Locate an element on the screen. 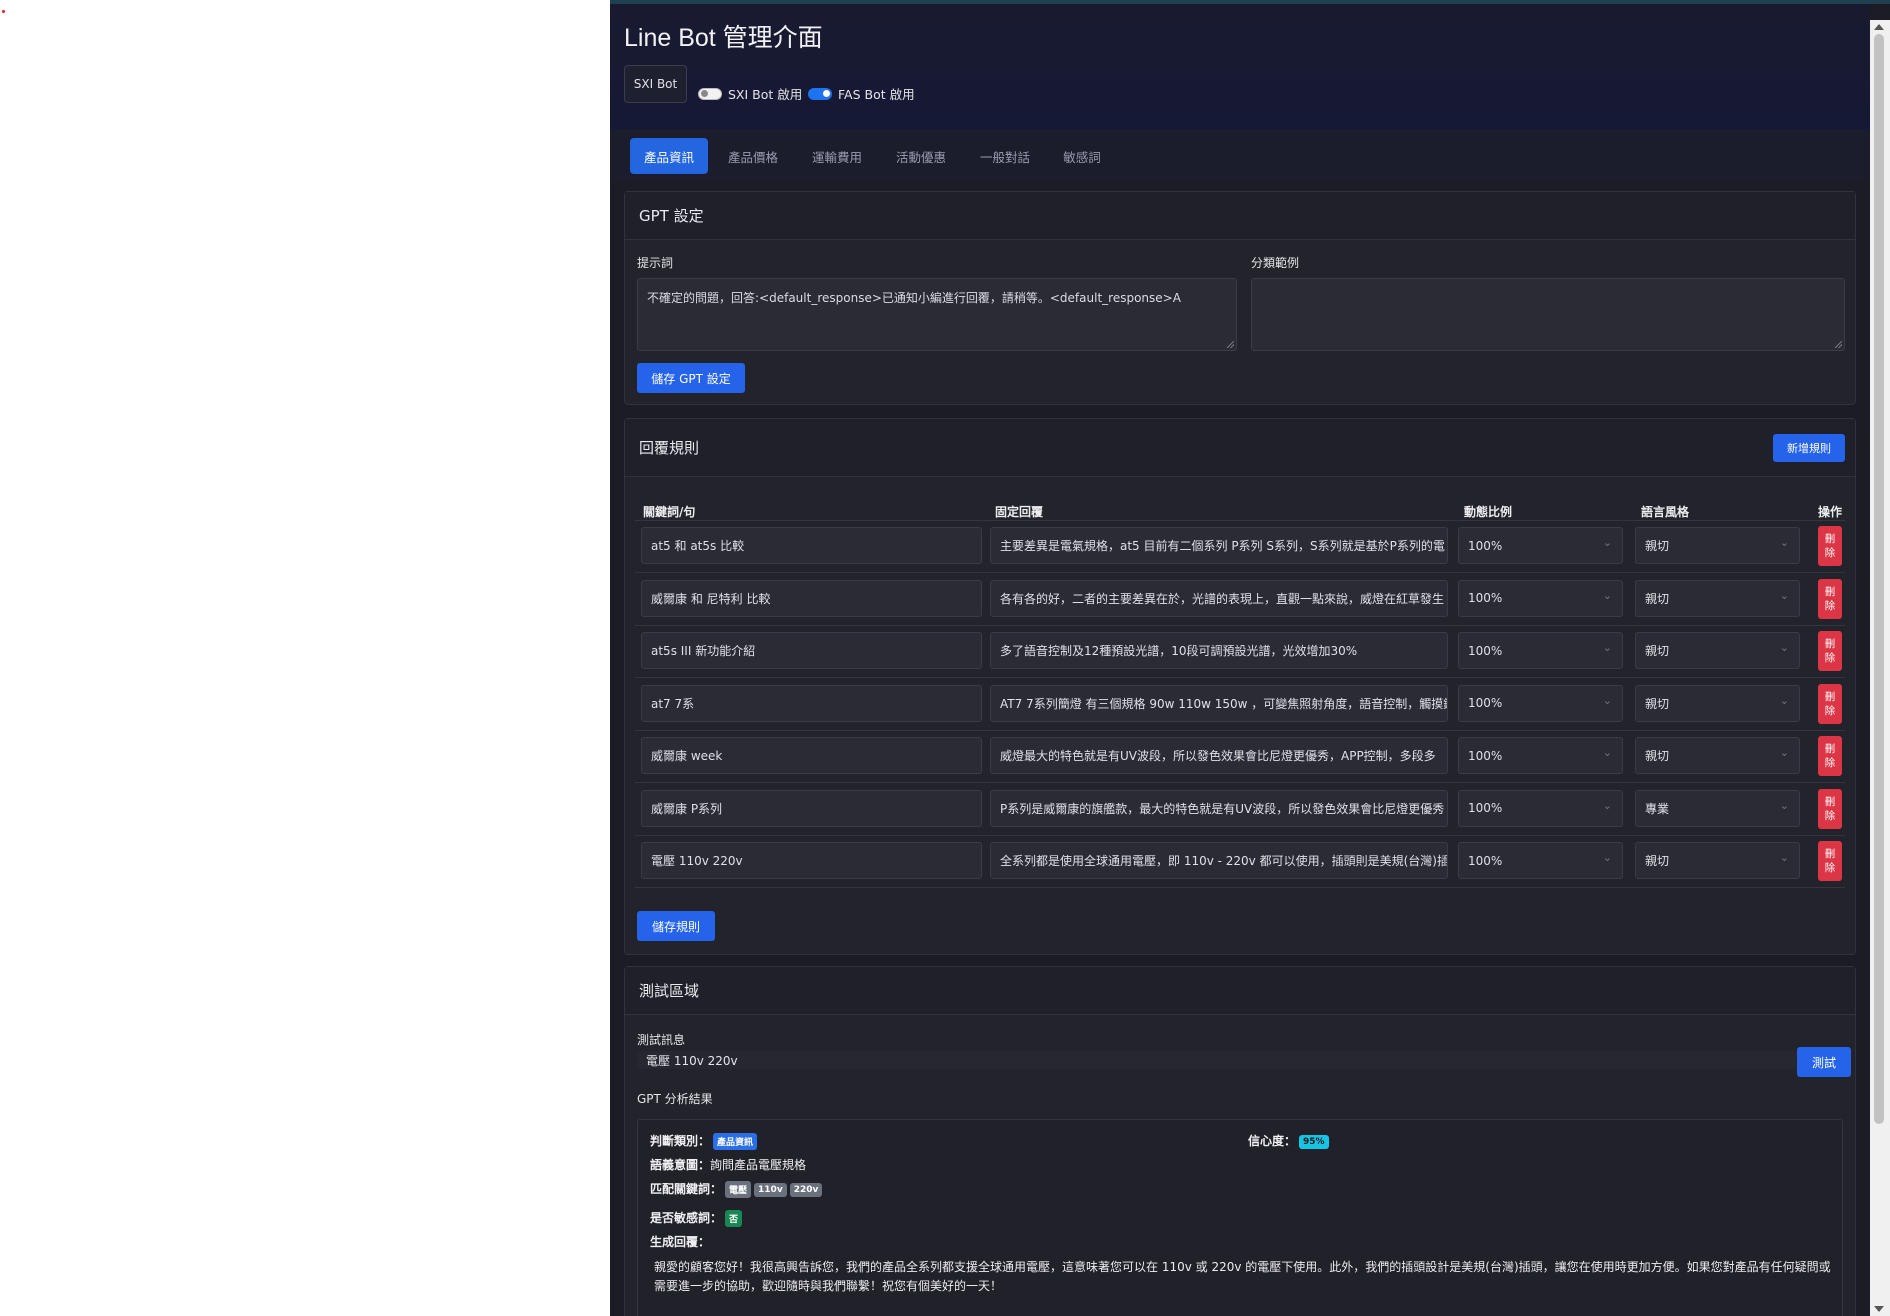 This screenshot has height=1316, width=1890. keyword-input: 威爾康 和 尼特利 比較 is located at coordinates (811, 598).